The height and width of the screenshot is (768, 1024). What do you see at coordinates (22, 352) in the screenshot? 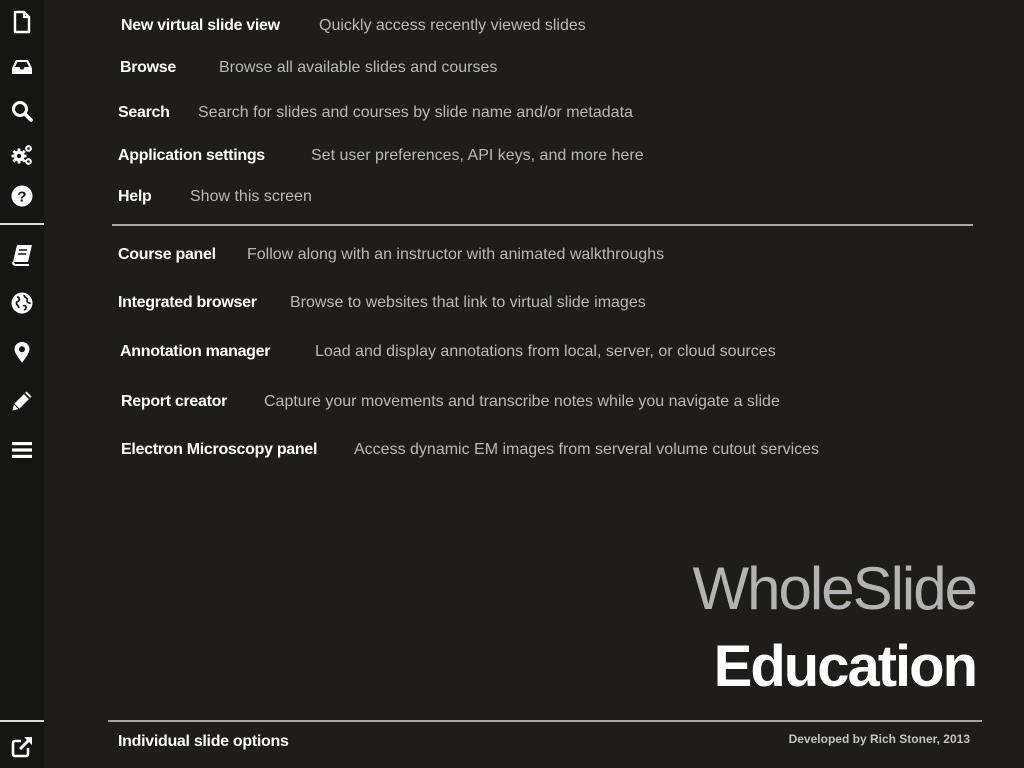
I see `map-marker-icon` at bounding box center [22, 352].